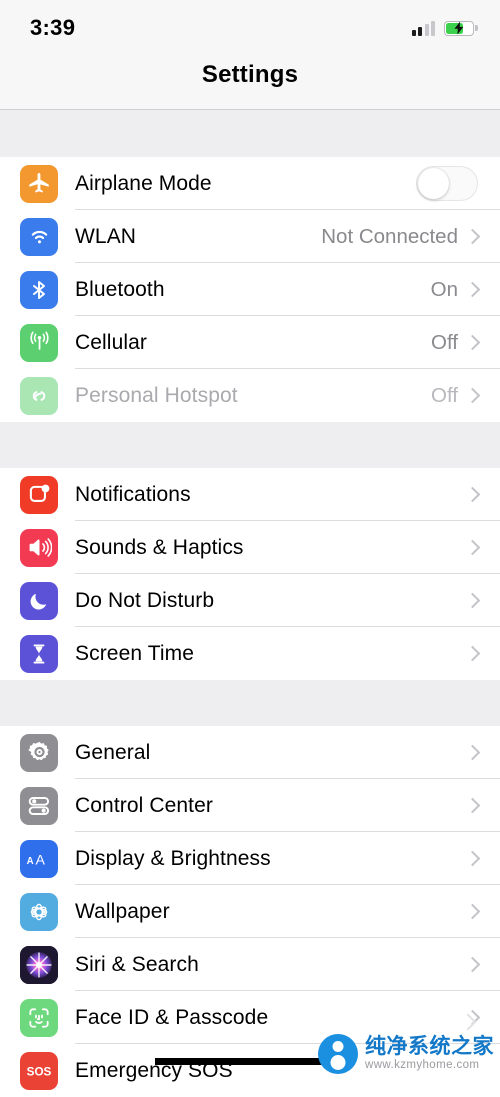 The height and width of the screenshot is (1097, 500). What do you see at coordinates (389, 236) in the screenshot?
I see `settings-row-value: Not Connected` at bounding box center [389, 236].